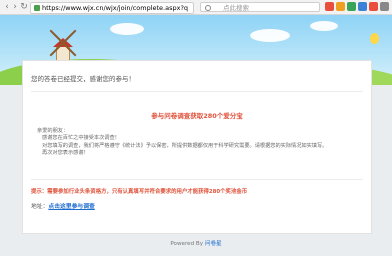  Describe the element at coordinates (83, 79) in the screenshot. I see `submit-notice: 您的答卷已经提交，感谢您的参与！` at that location.